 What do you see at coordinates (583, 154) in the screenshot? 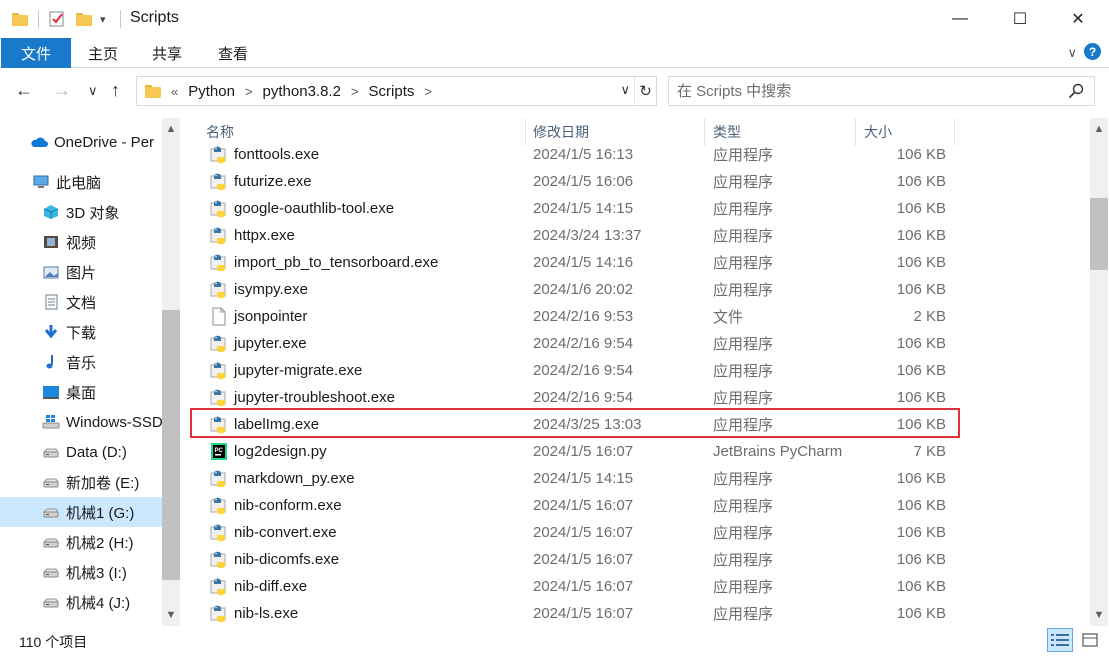
I see `file-modified: 2024/1/5 16:13` at bounding box center [583, 154].